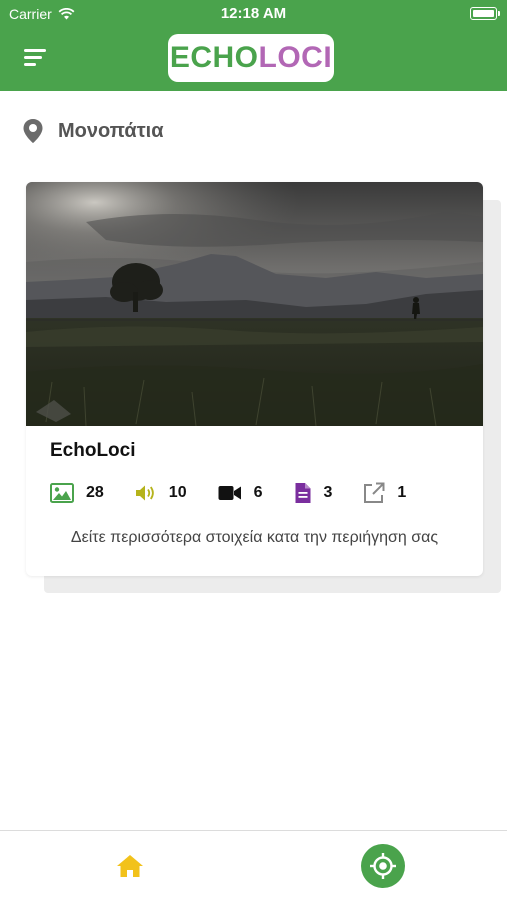 This screenshot has height=900, width=507. I want to click on logo-text-loci: LOCI, so click(295, 57).